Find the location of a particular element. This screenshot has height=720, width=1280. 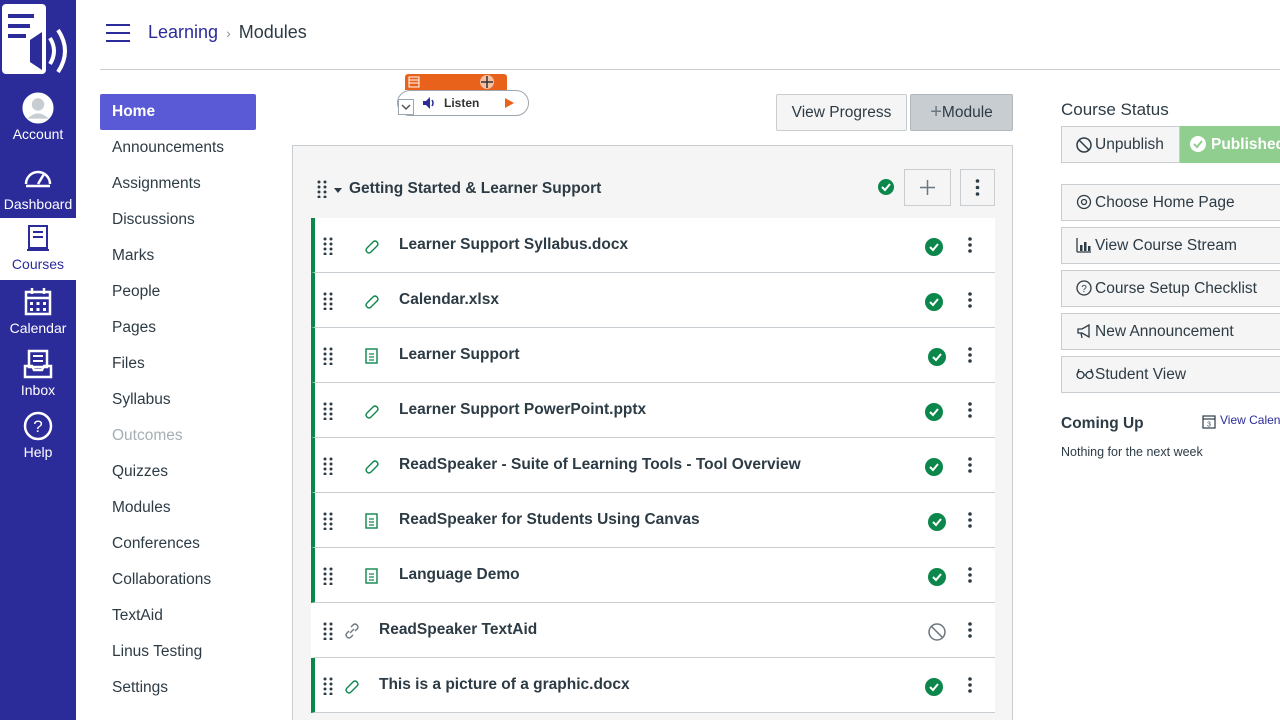

chevron-down-icon is located at coordinates (406, 107).